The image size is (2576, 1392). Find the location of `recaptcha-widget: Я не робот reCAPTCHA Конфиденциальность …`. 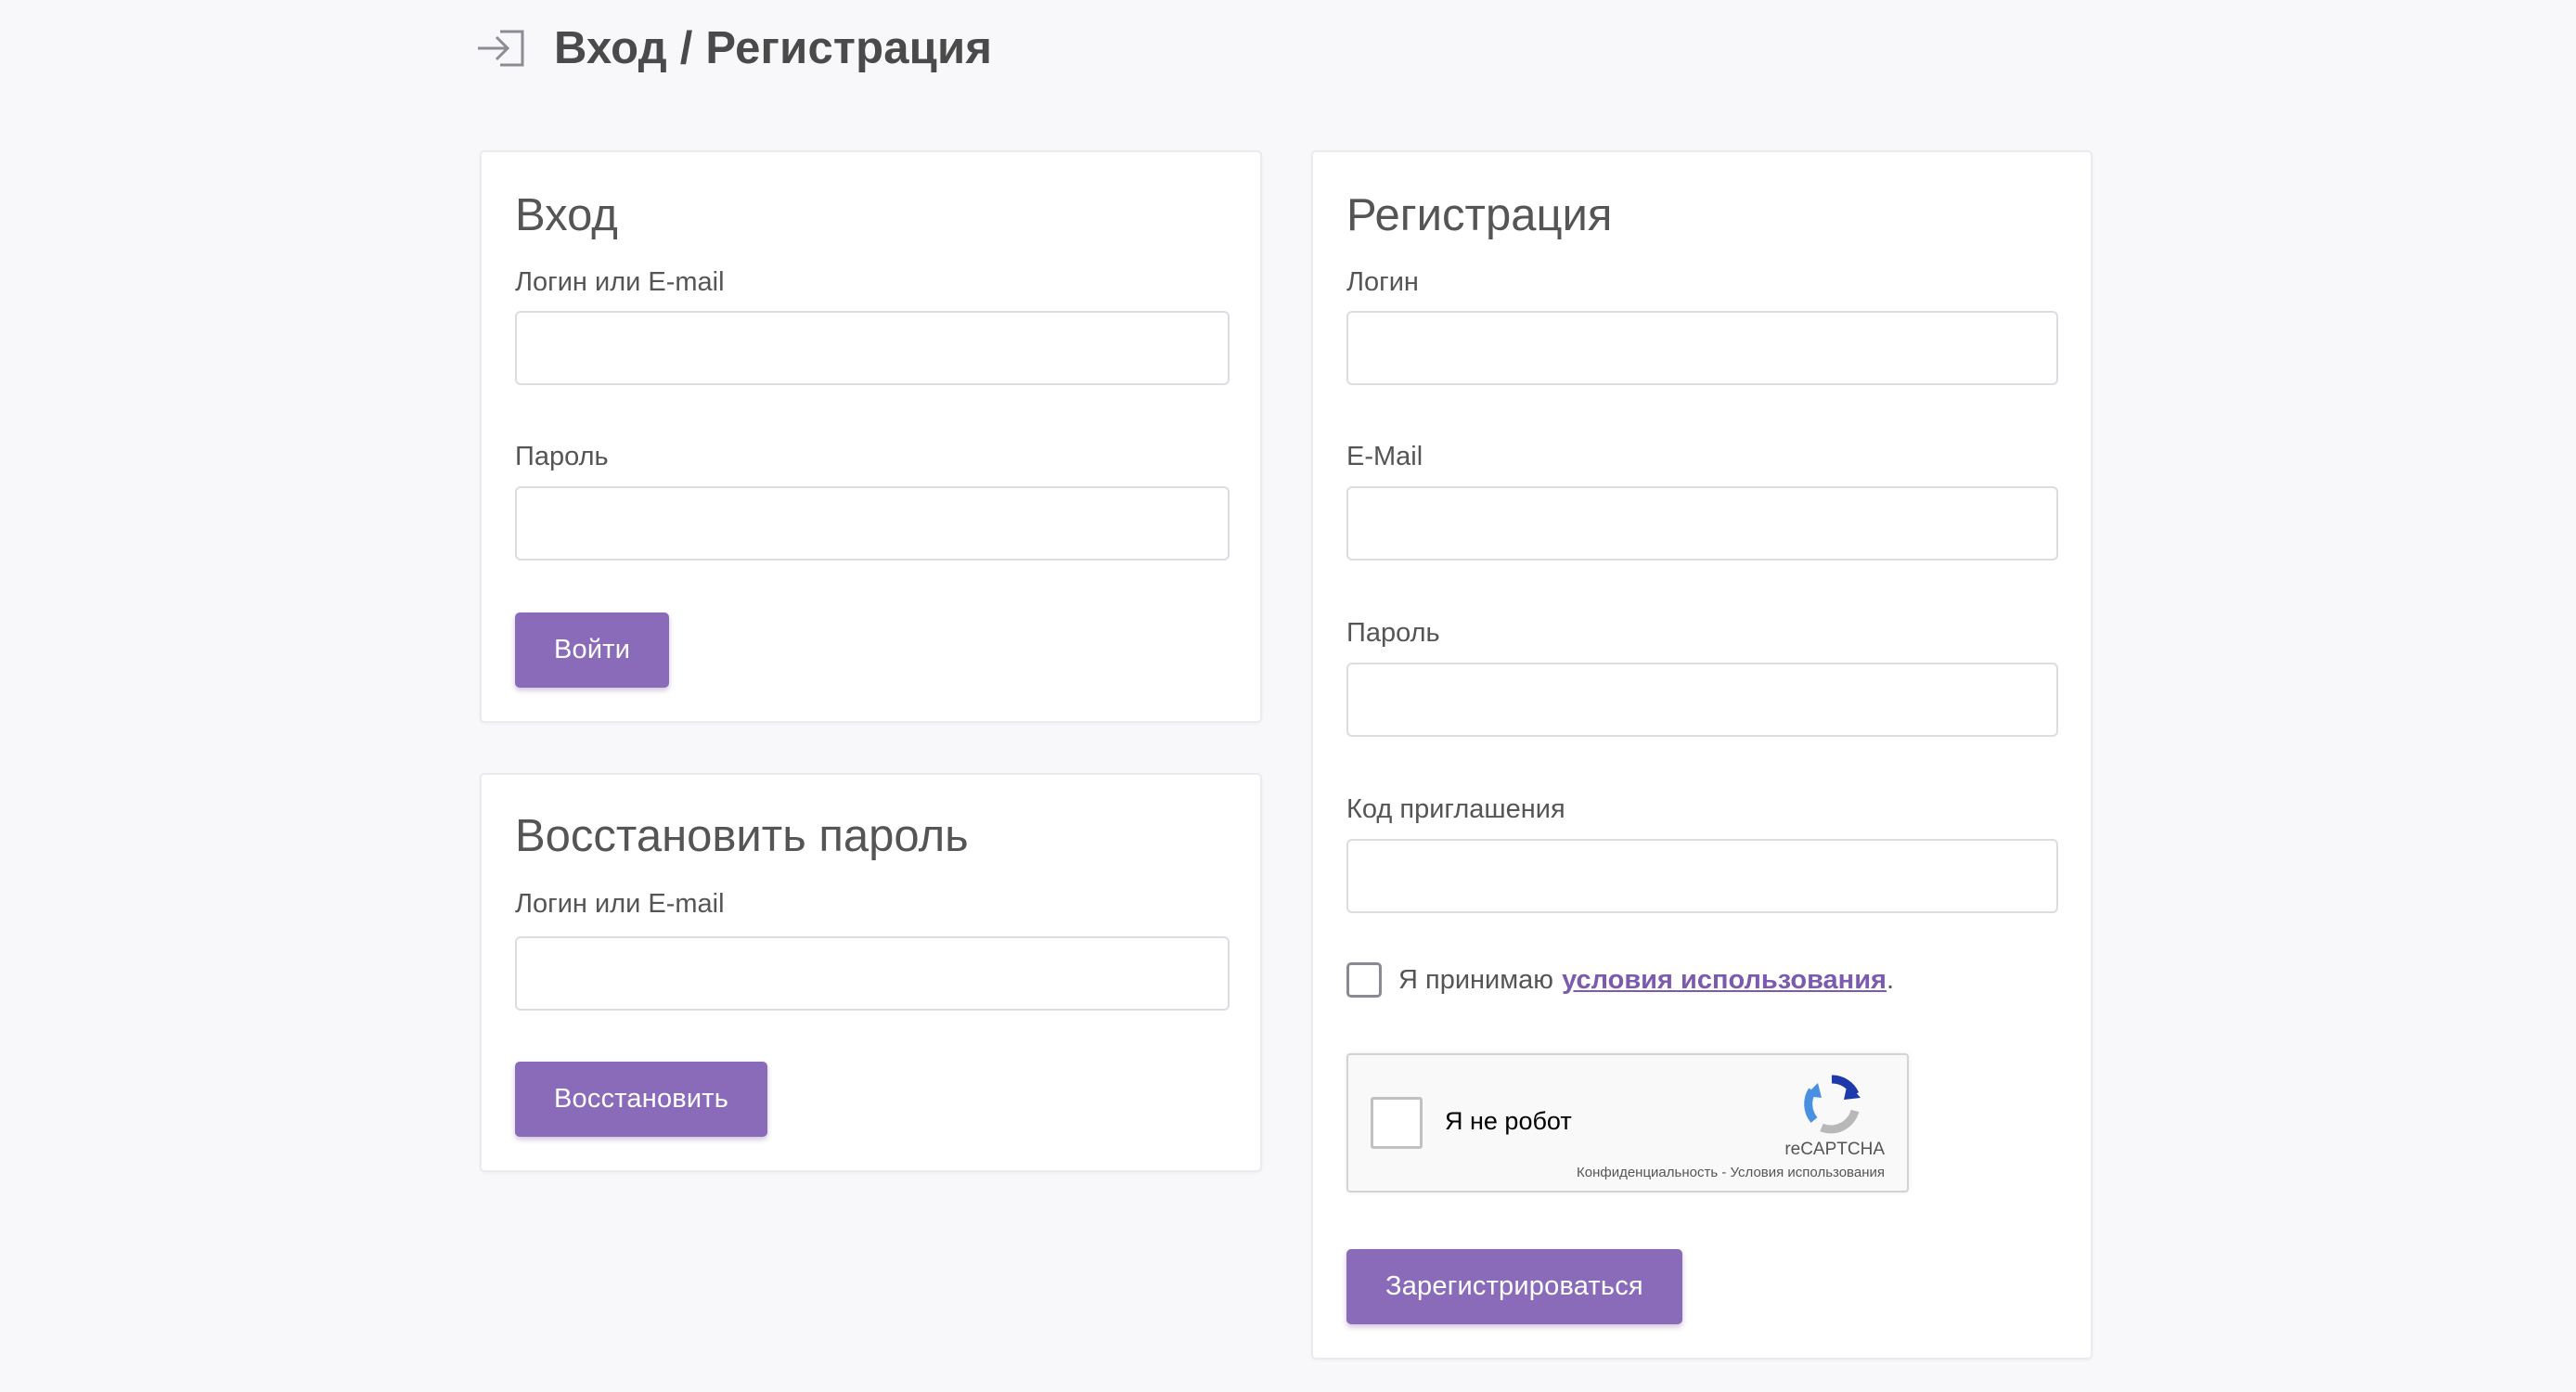

recaptcha-widget: Я не робот reCAPTCHA Конфиденциальность … is located at coordinates (1627, 1123).